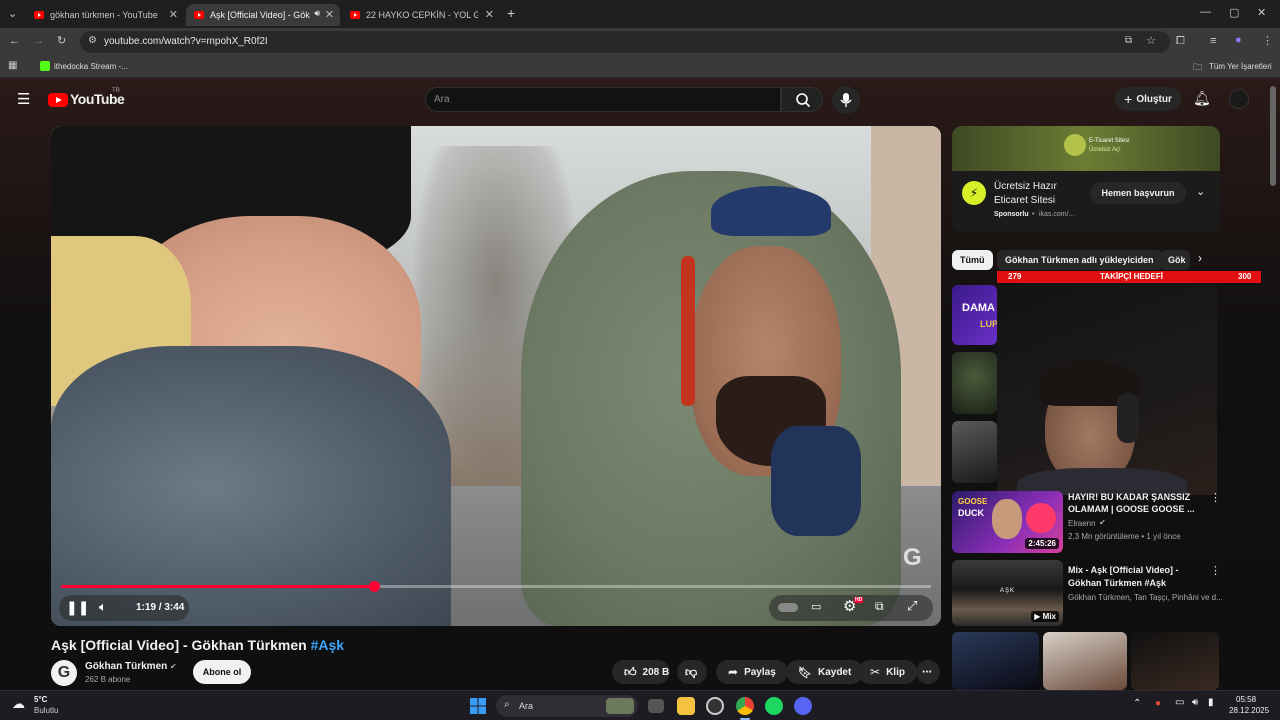 The height and width of the screenshot is (720, 1280). What do you see at coordinates (802, 99) in the screenshot?
I see `search-button` at bounding box center [802, 99].